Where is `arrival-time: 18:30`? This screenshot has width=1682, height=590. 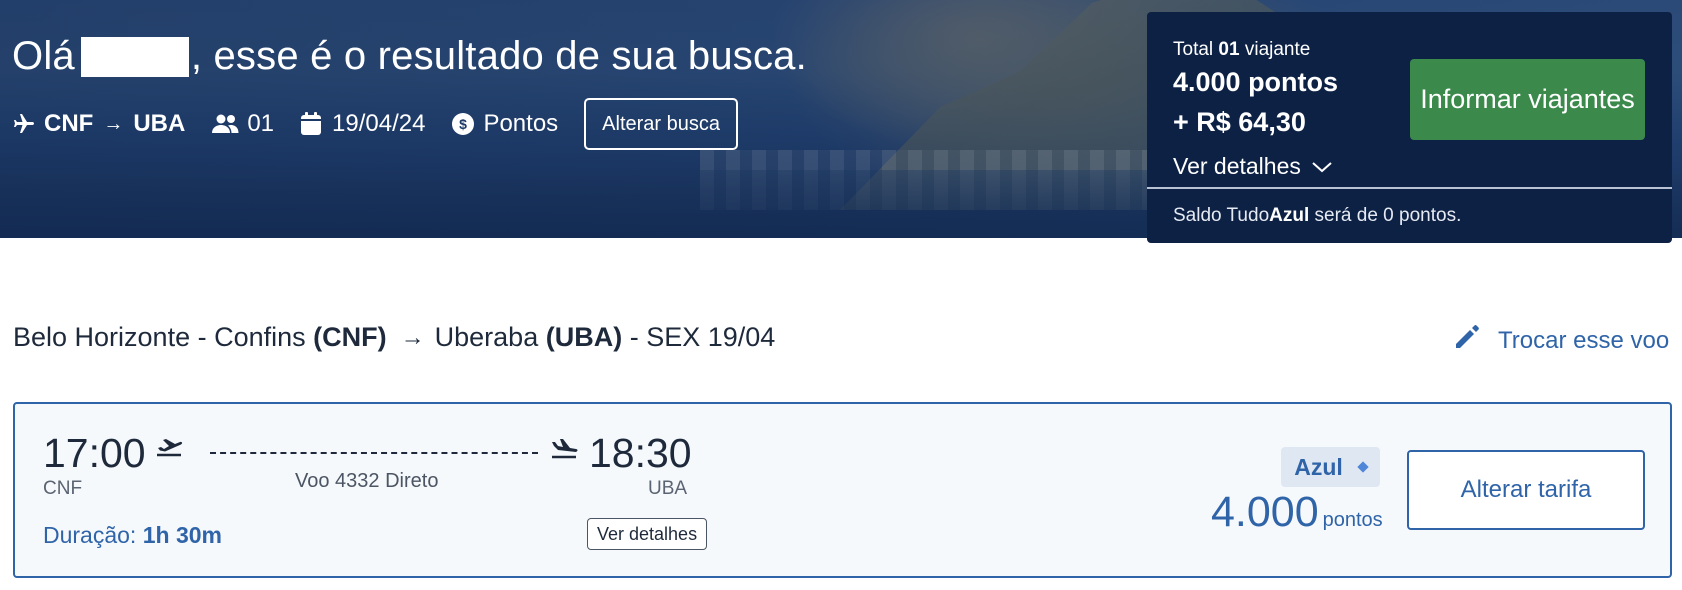 arrival-time: 18:30 is located at coordinates (640, 453).